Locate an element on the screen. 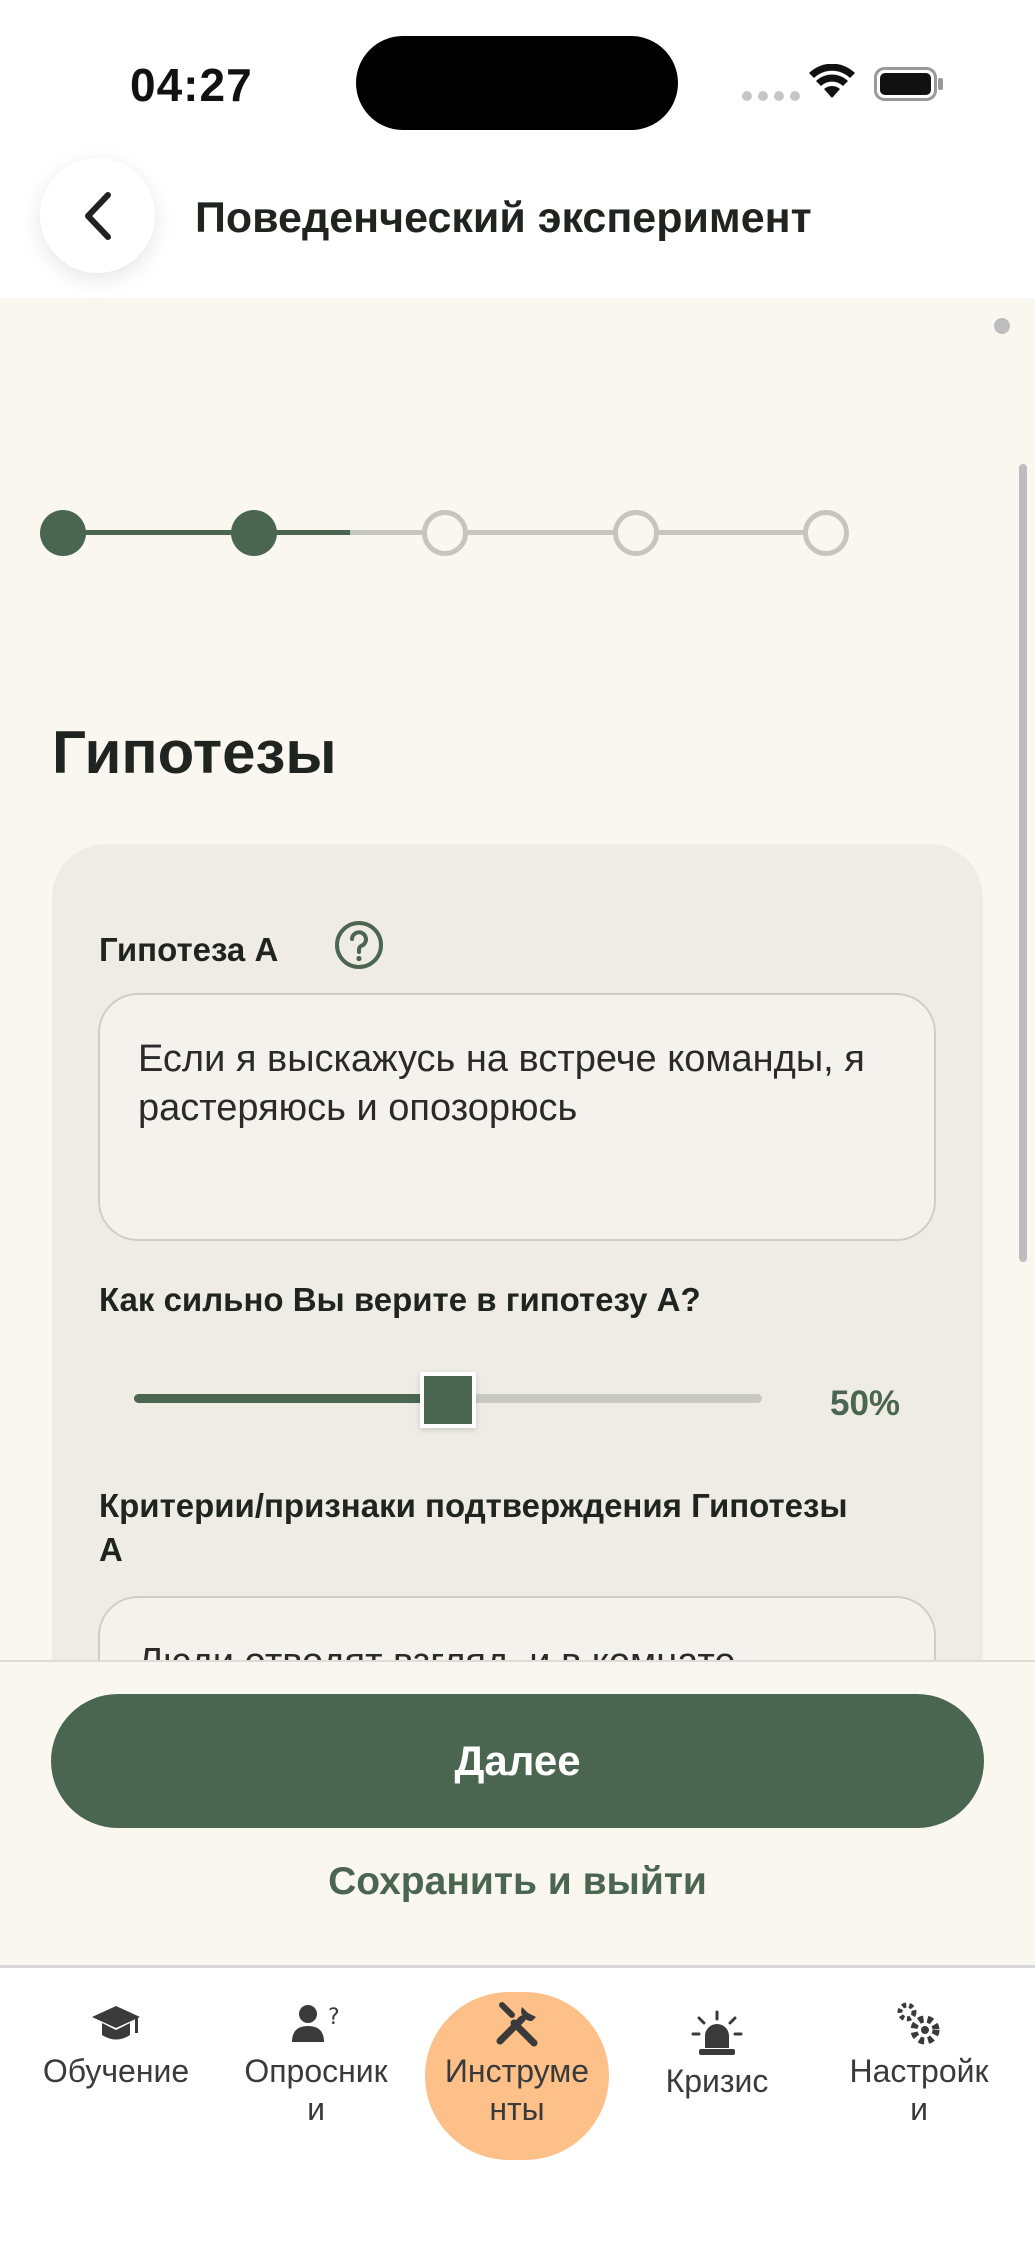 This screenshot has width=1035, height=2250. belief-value: 50% is located at coordinates (865, 1403).